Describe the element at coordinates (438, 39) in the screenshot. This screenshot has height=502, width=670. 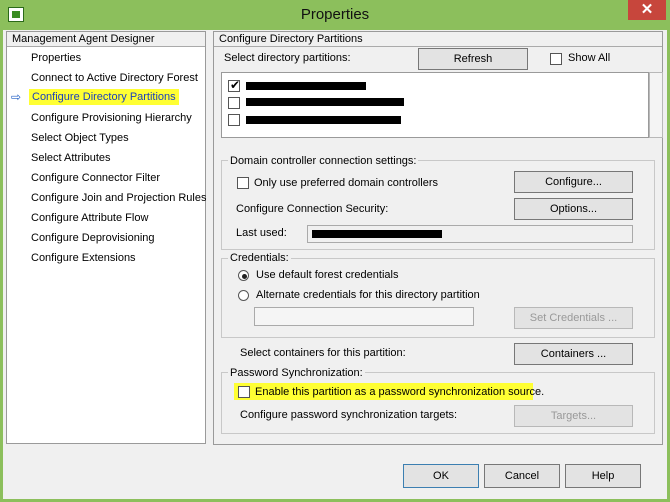
I see `right-pane-header: Configure Directory Partitions` at that location.